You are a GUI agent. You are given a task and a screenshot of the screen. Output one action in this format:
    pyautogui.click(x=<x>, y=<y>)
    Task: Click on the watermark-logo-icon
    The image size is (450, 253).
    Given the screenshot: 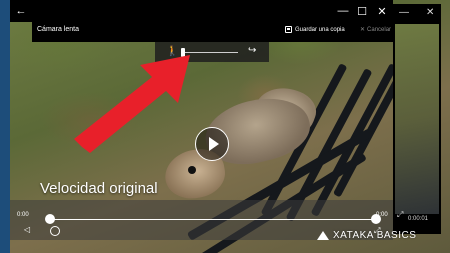 What is the action you would take?
    pyautogui.click(x=323, y=235)
    